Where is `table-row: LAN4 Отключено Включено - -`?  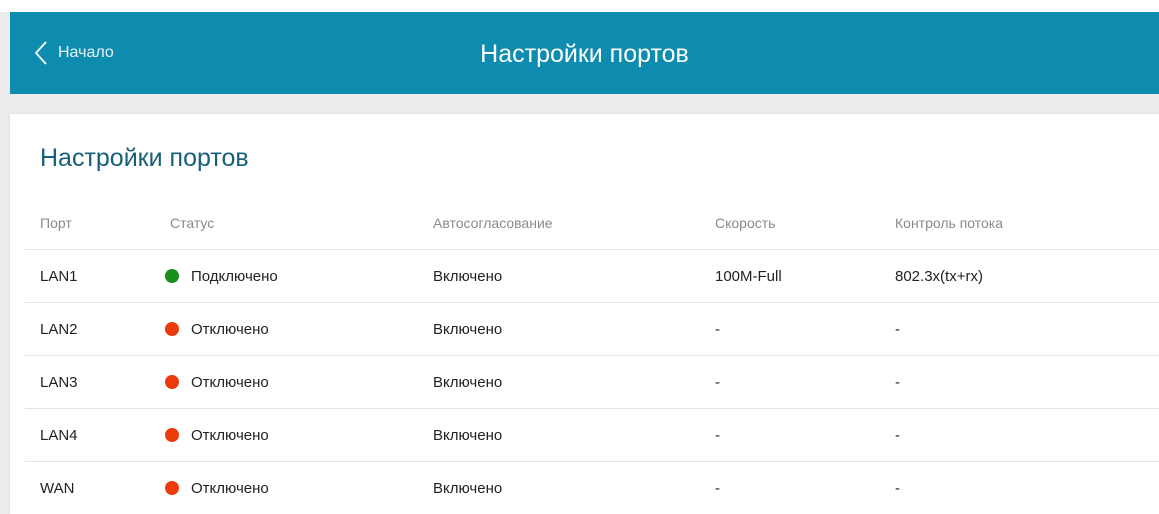 table-row: LAN4 Отключено Включено - - is located at coordinates (592, 435).